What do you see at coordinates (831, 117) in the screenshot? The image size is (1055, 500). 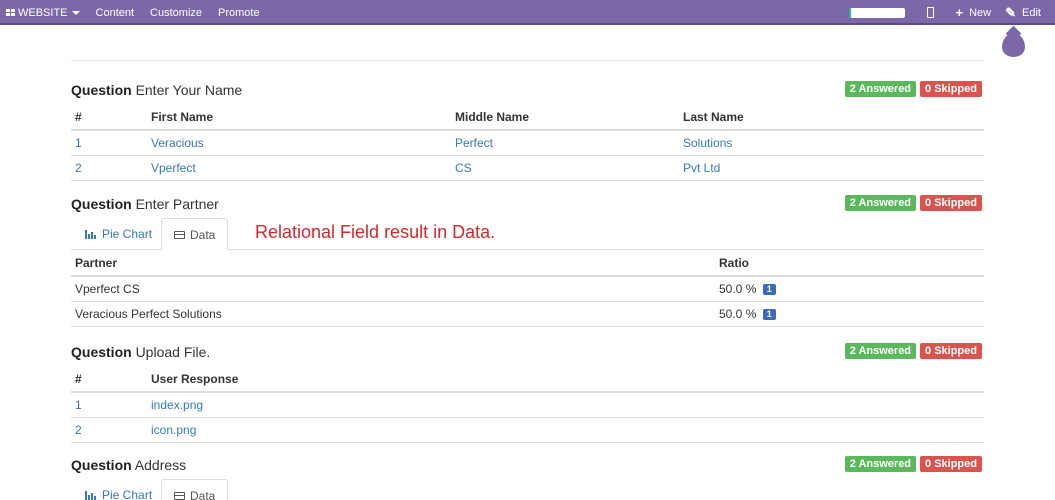 I see `column-header-last-name: Last Name` at bounding box center [831, 117].